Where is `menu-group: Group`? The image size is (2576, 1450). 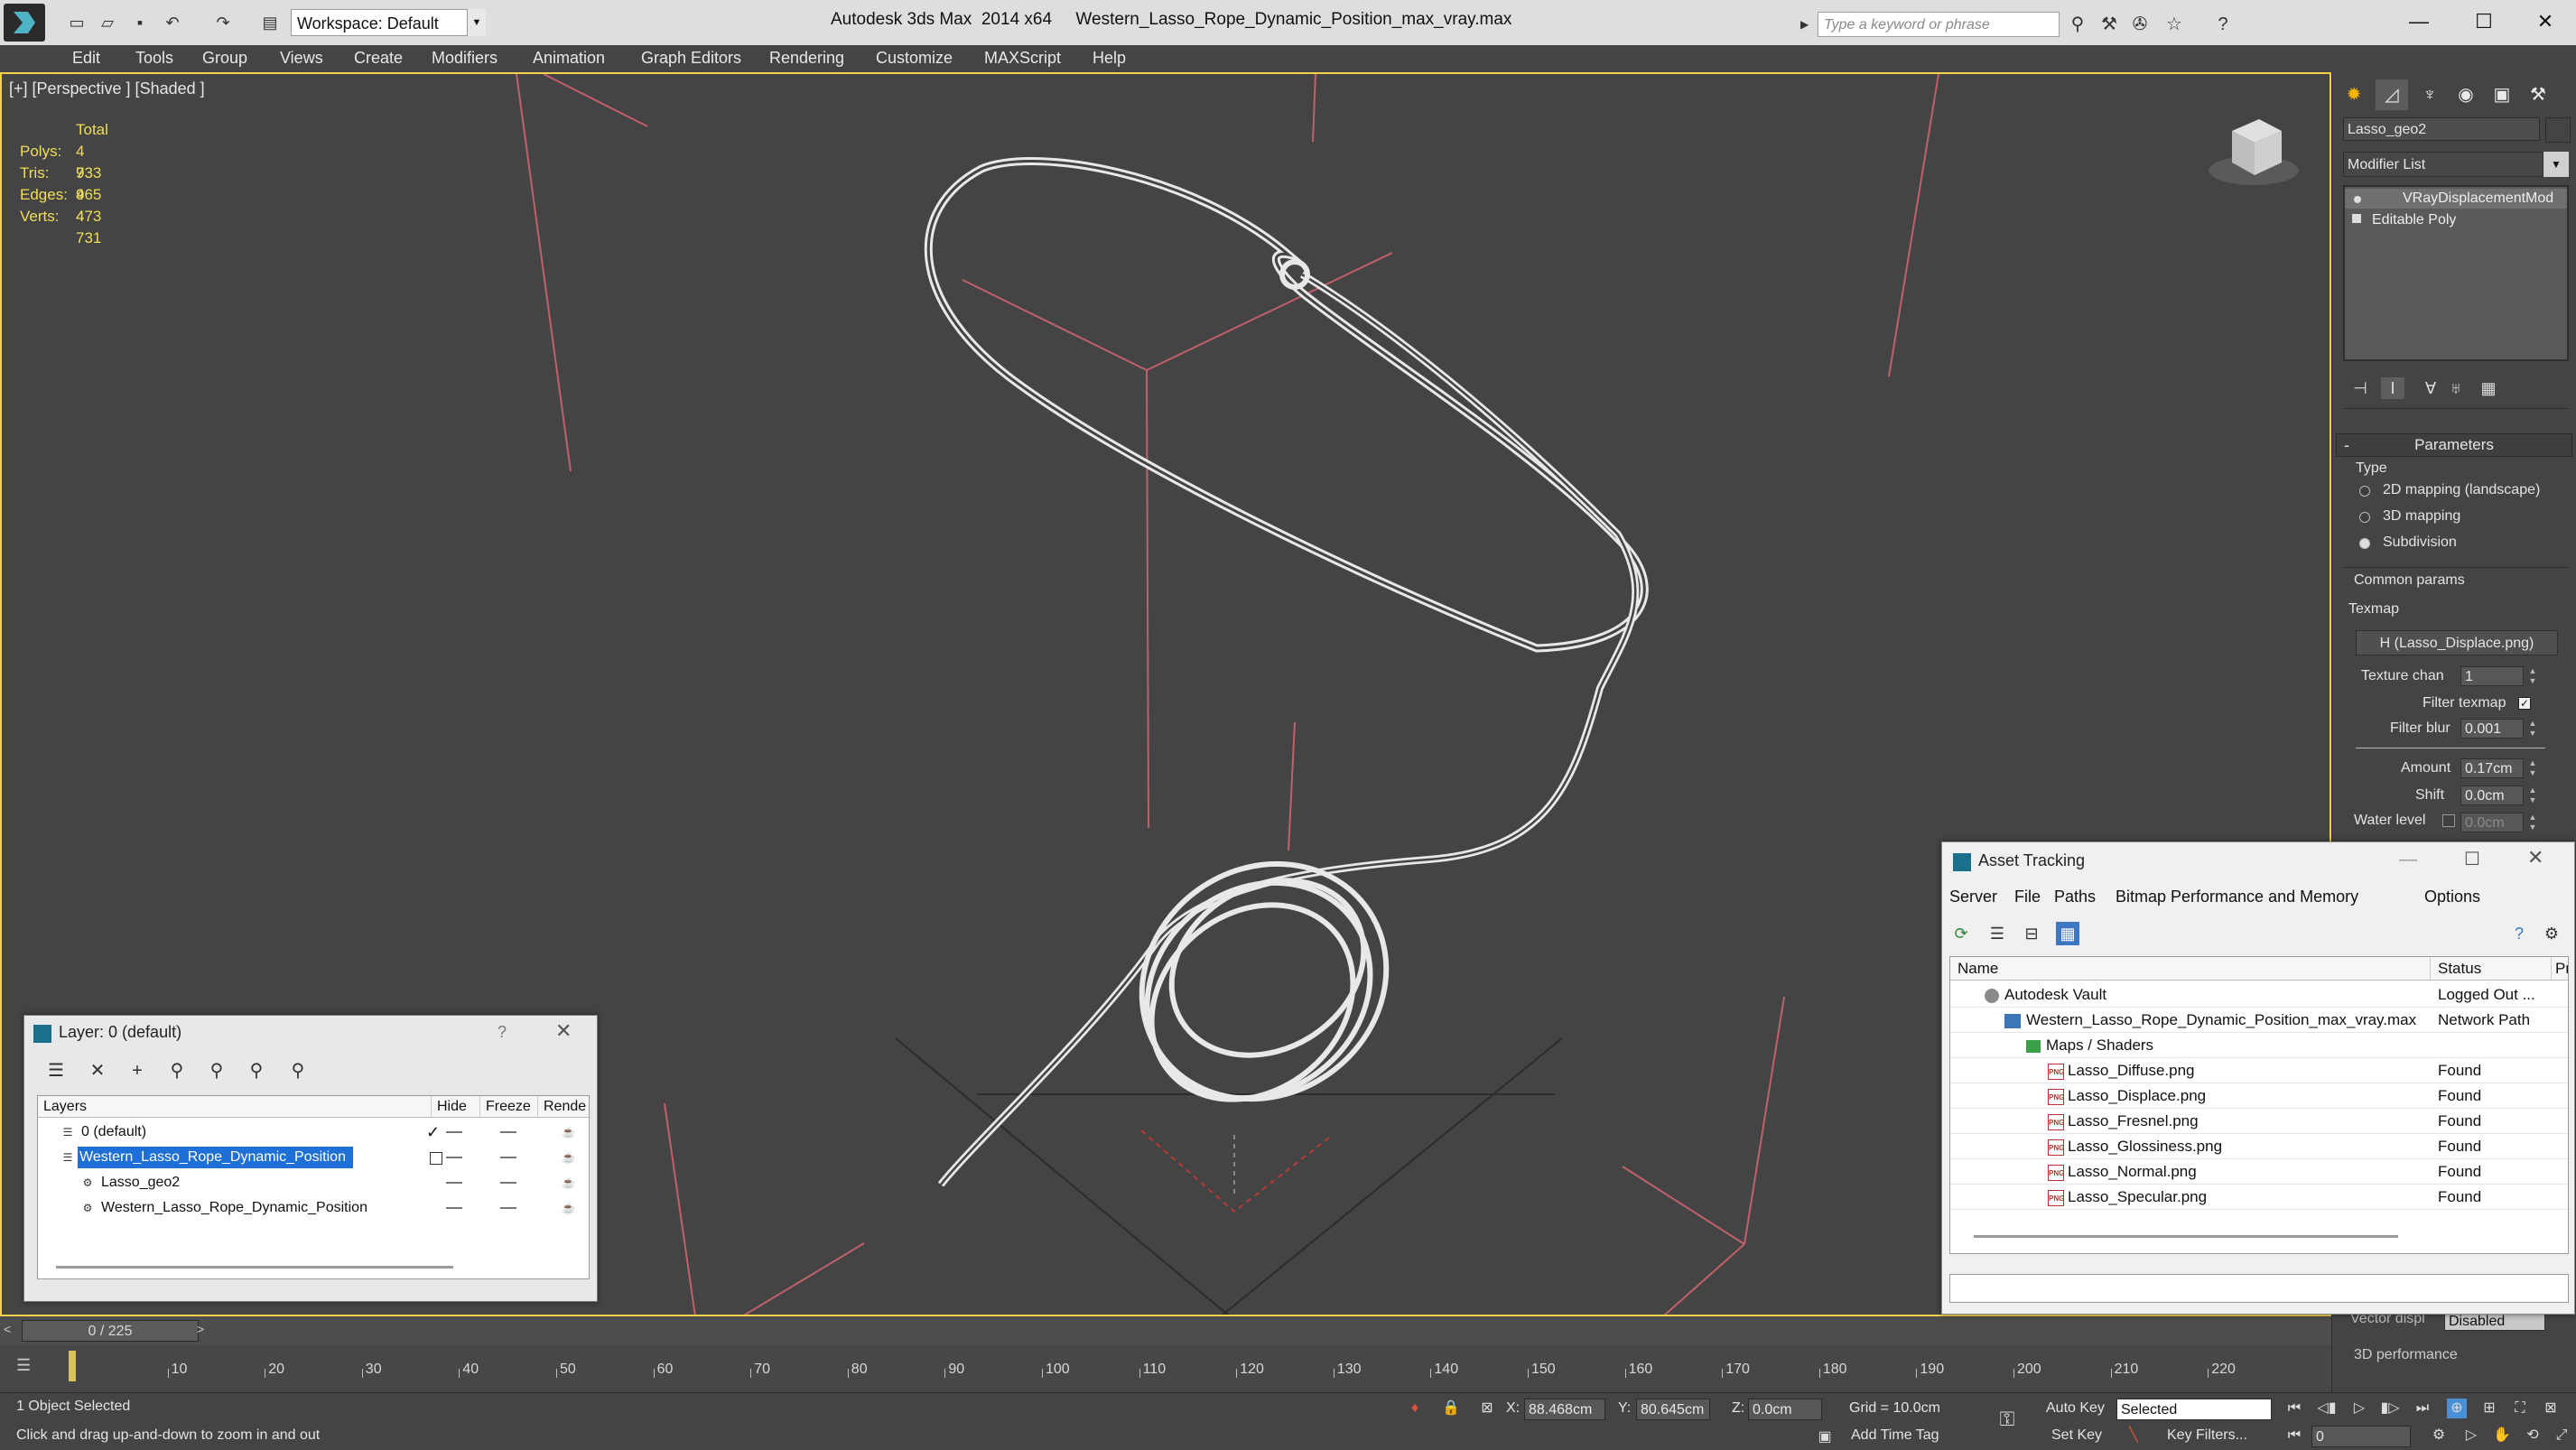 menu-group: Group is located at coordinates (224, 58).